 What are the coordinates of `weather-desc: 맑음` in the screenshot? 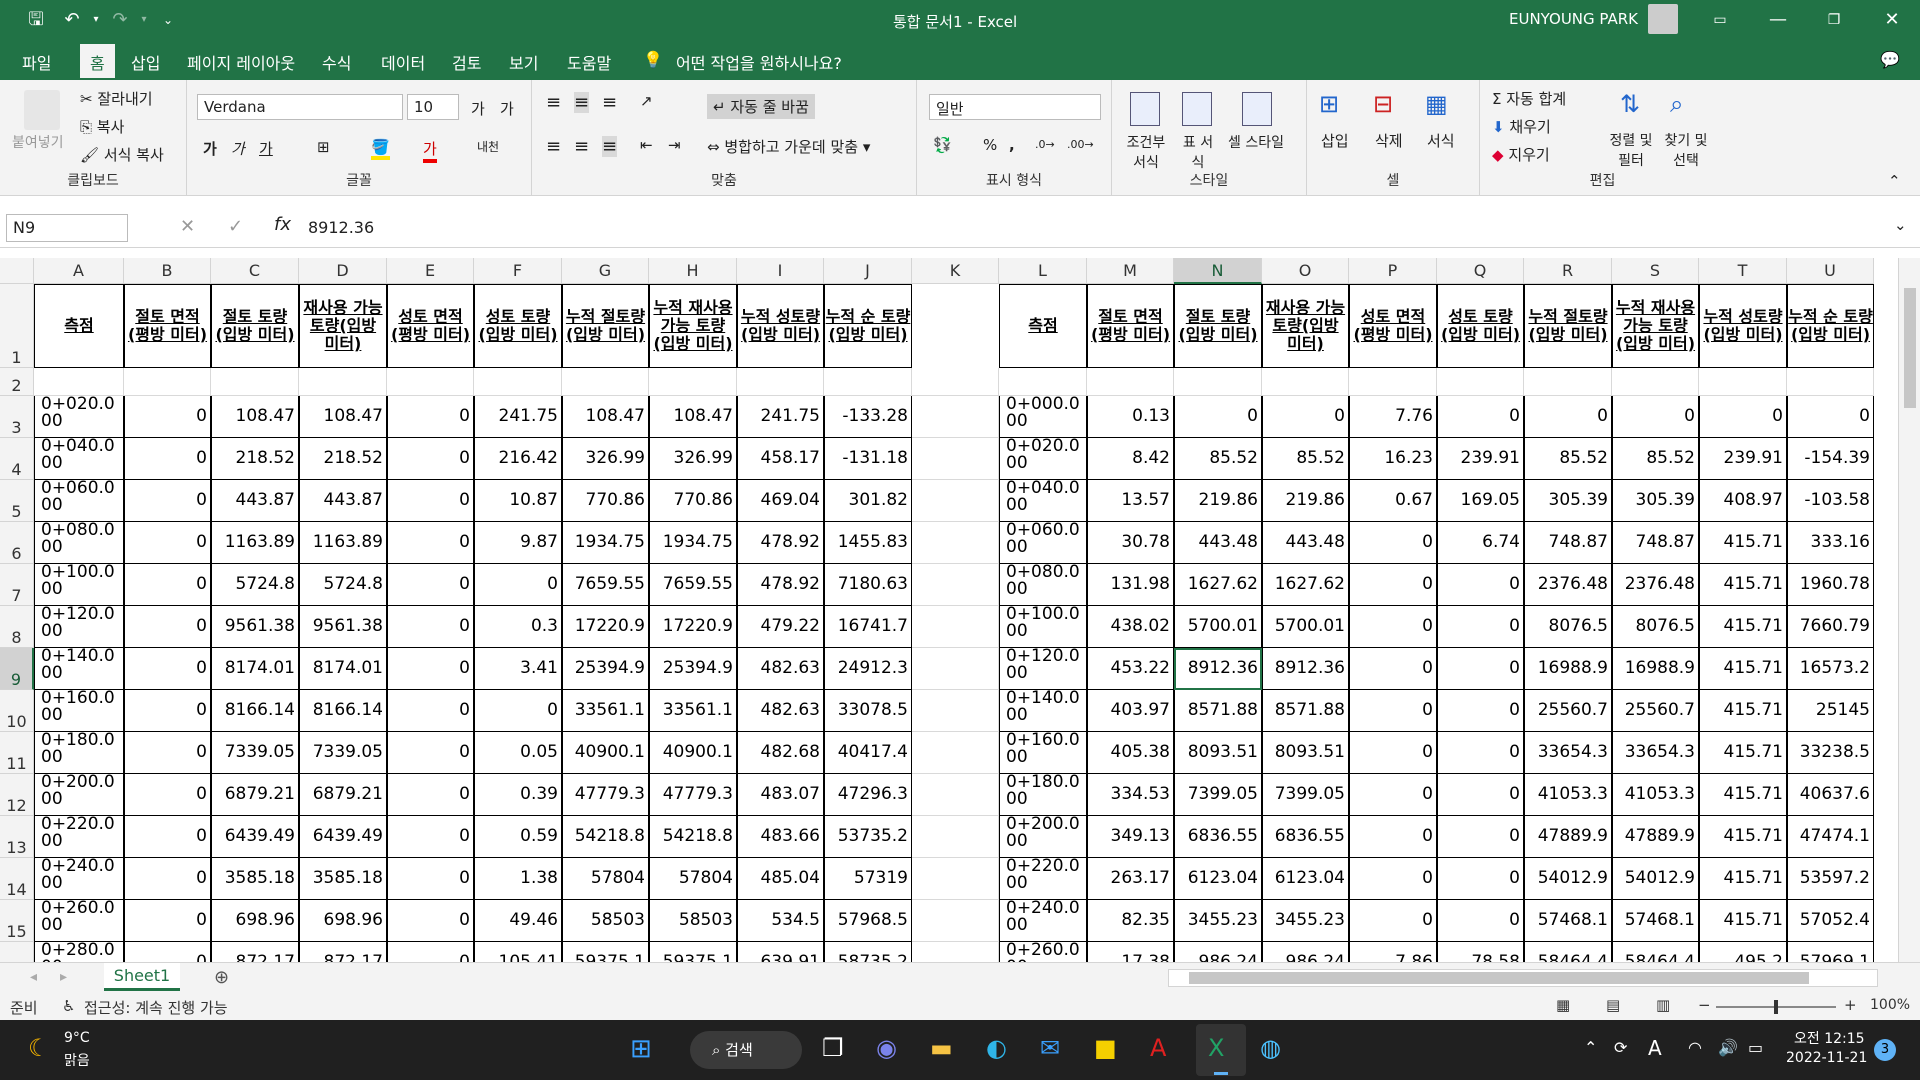 It's located at (77, 1060).